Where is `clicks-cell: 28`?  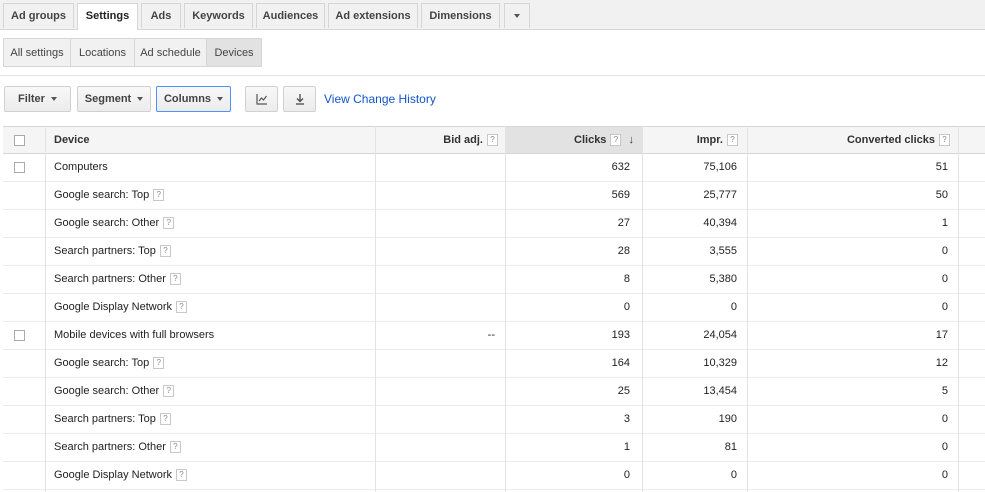 clicks-cell: 28 is located at coordinates (623, 251).